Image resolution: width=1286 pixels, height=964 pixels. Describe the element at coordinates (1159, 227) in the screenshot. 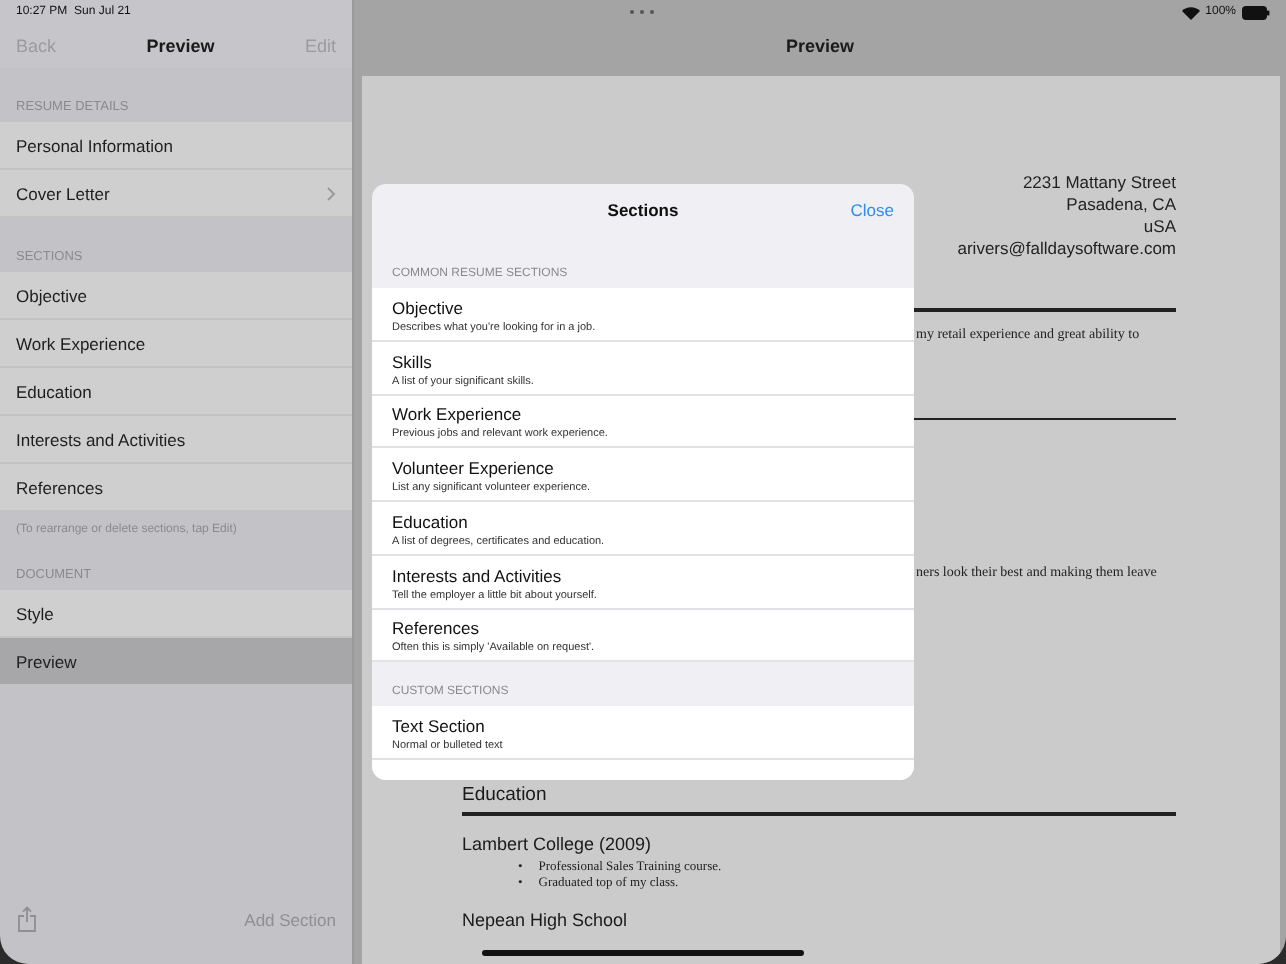

I see `address-line: uSA` at that location.